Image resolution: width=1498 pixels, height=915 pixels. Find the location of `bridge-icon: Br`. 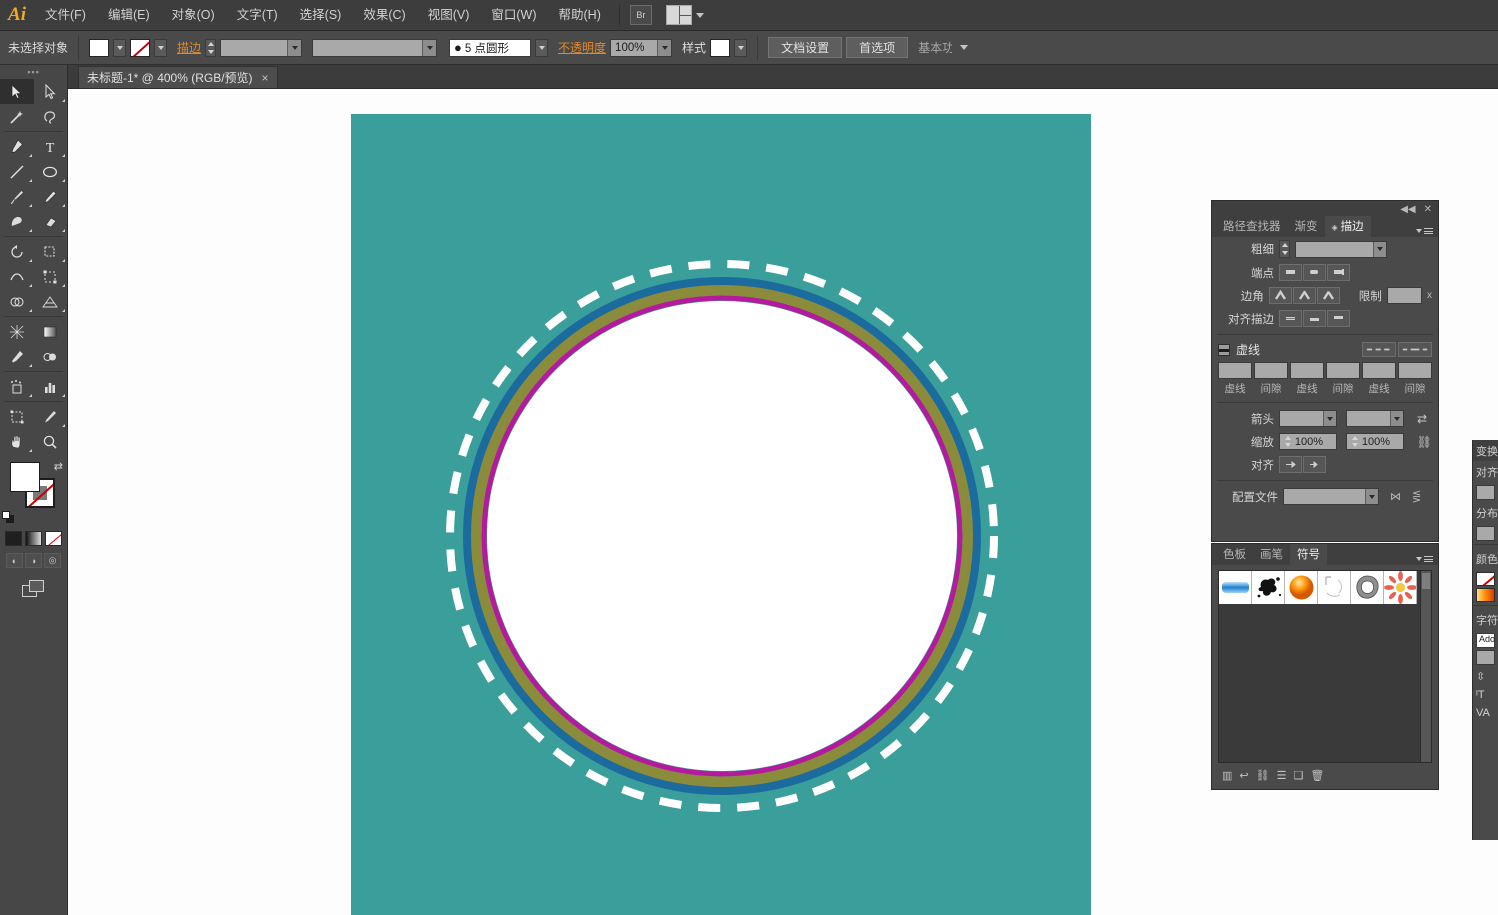

bridge-icon: Br is located at coordinates (640, 15).